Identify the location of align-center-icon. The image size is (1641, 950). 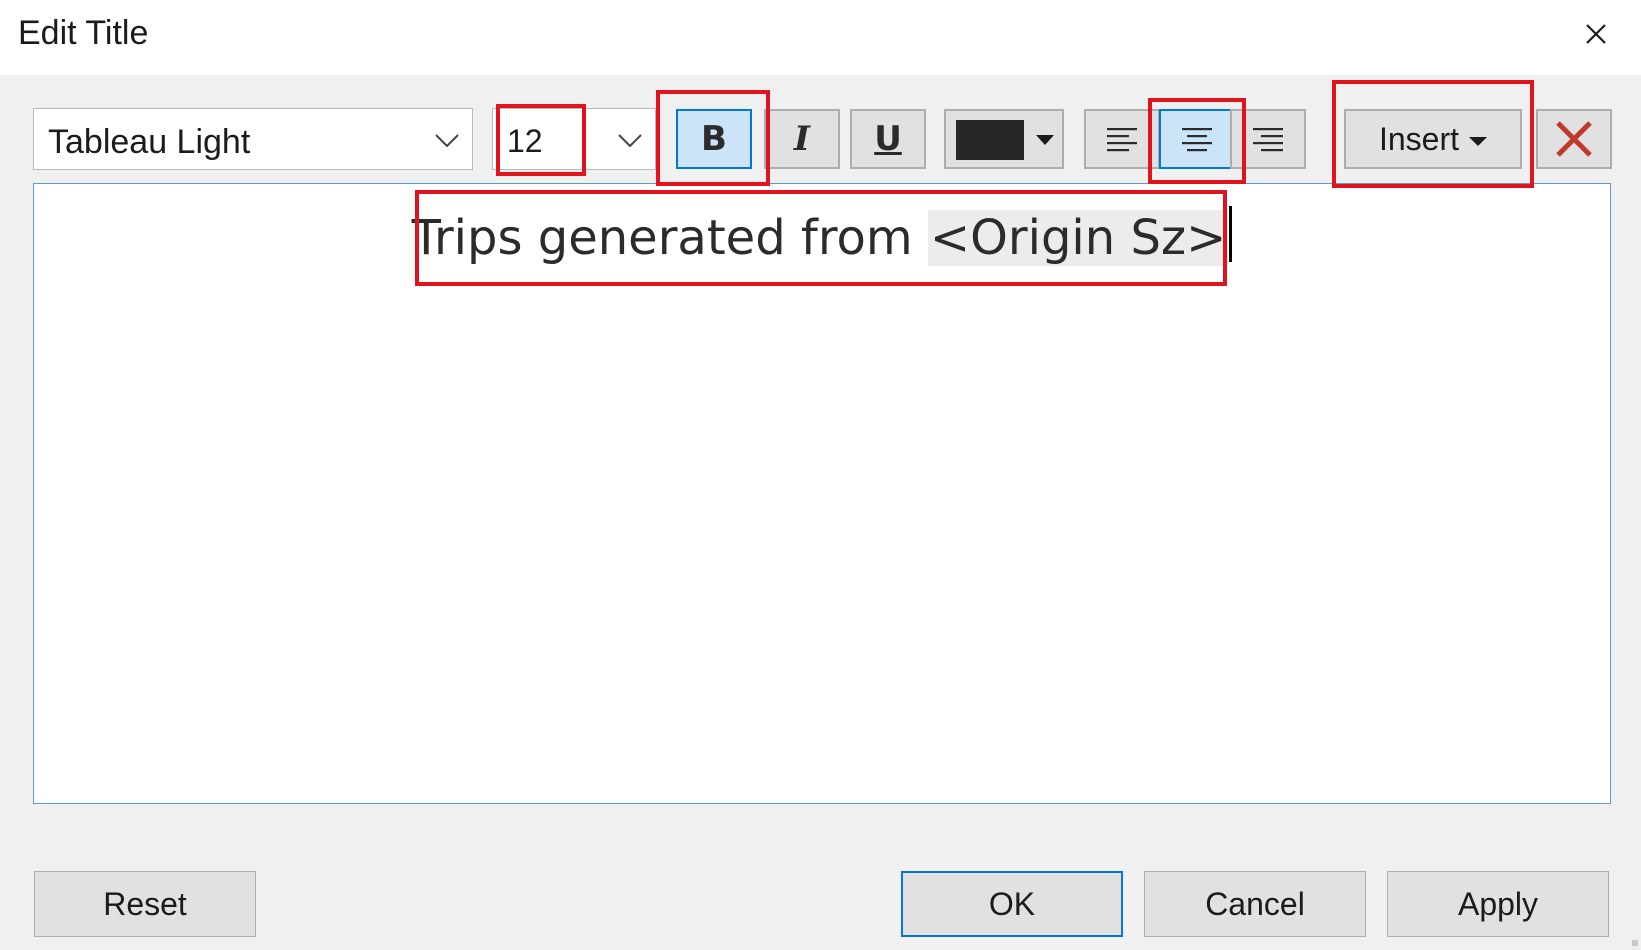
(1197, 140).